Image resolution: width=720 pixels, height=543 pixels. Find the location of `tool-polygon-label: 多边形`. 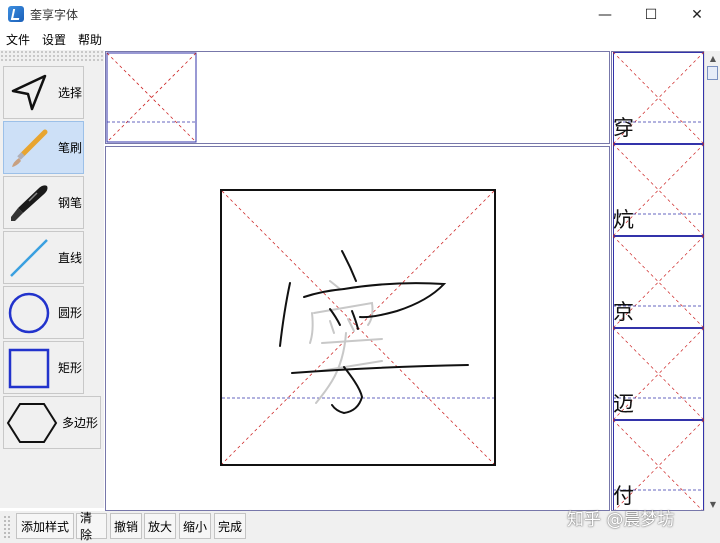

tool-polygon-label: 多边形 is located at coordinates (80, 423).